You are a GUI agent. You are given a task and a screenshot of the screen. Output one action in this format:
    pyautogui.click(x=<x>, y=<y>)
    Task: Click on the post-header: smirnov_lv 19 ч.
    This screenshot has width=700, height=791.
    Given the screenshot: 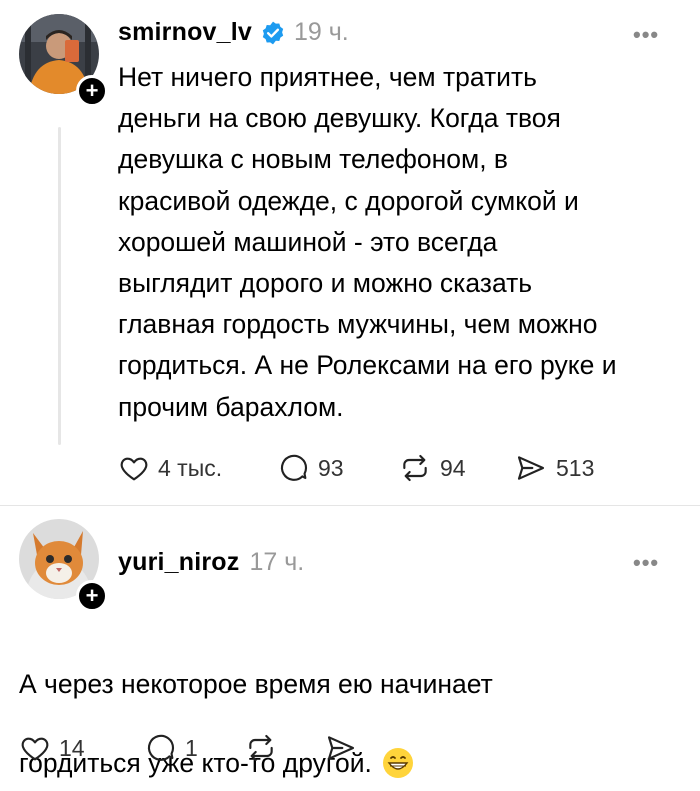 What is the action you would take?
    pyautogui.click(x=233, y=32)
    